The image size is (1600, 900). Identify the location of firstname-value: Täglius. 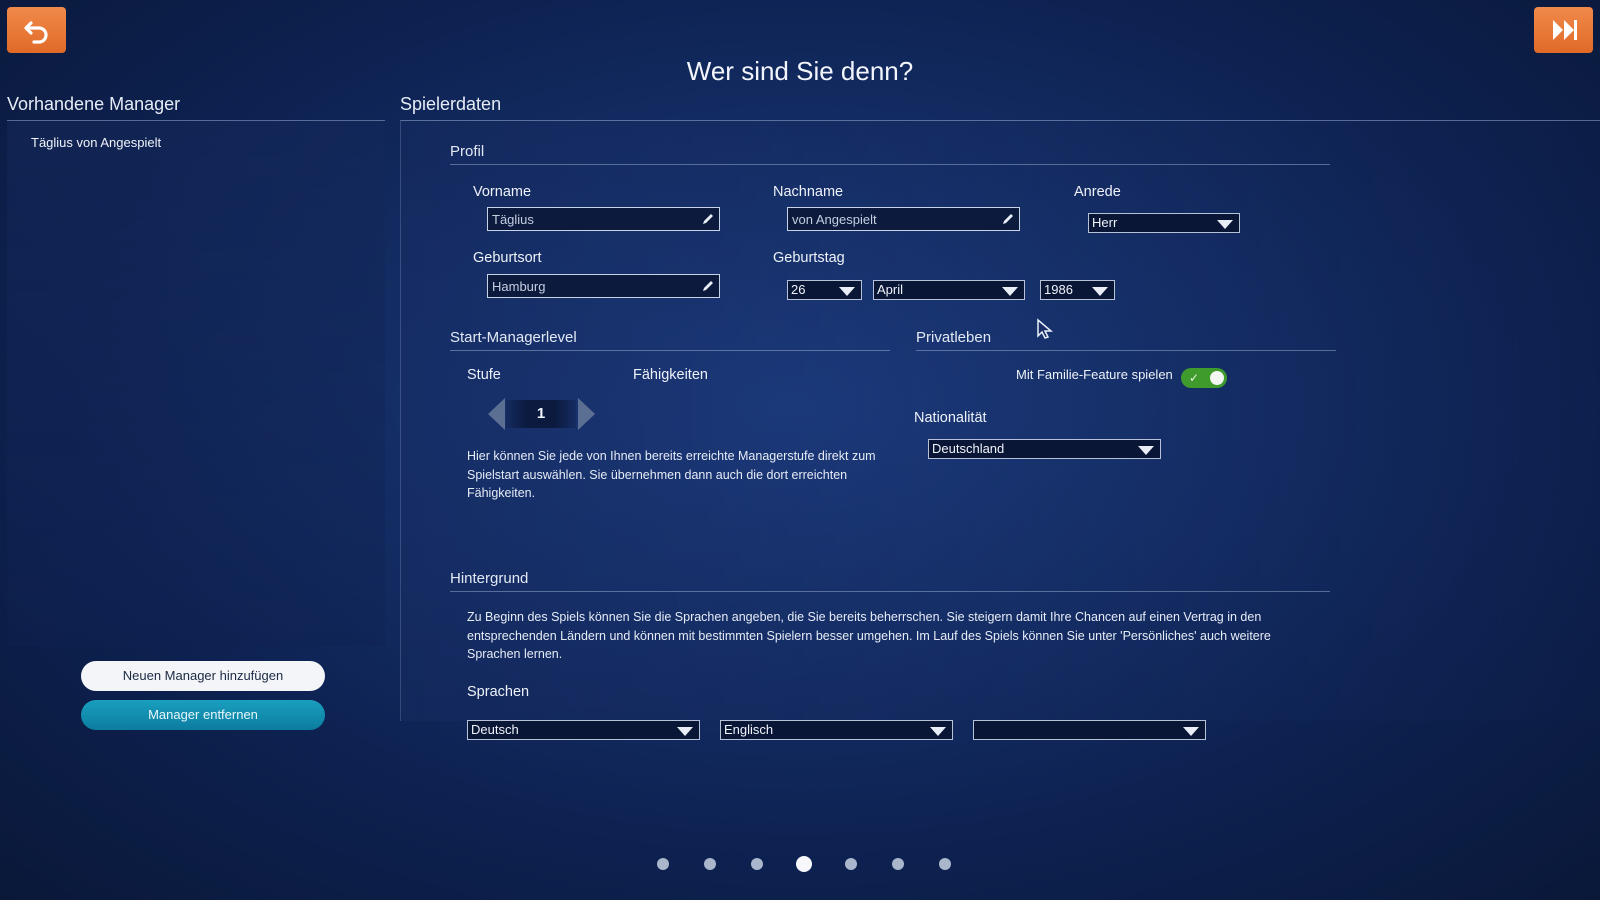
(513, 219).